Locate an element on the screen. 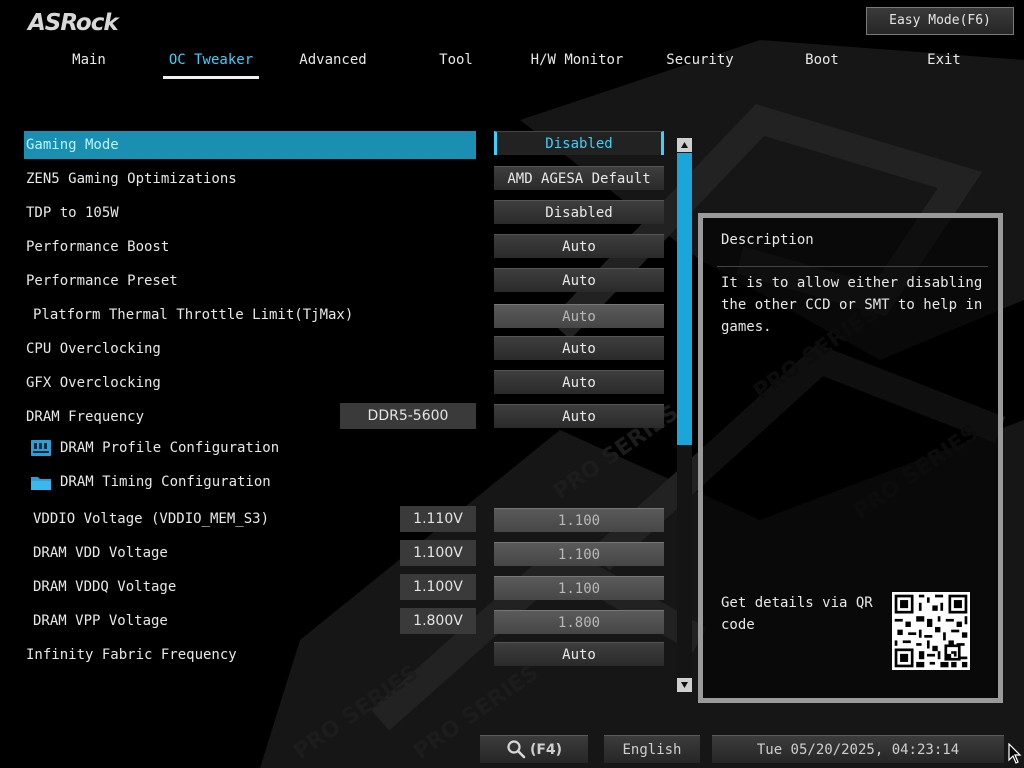  setting-dram-vpp-voltage: DRAM VPP Voltage is located at coordinates (100, 621).